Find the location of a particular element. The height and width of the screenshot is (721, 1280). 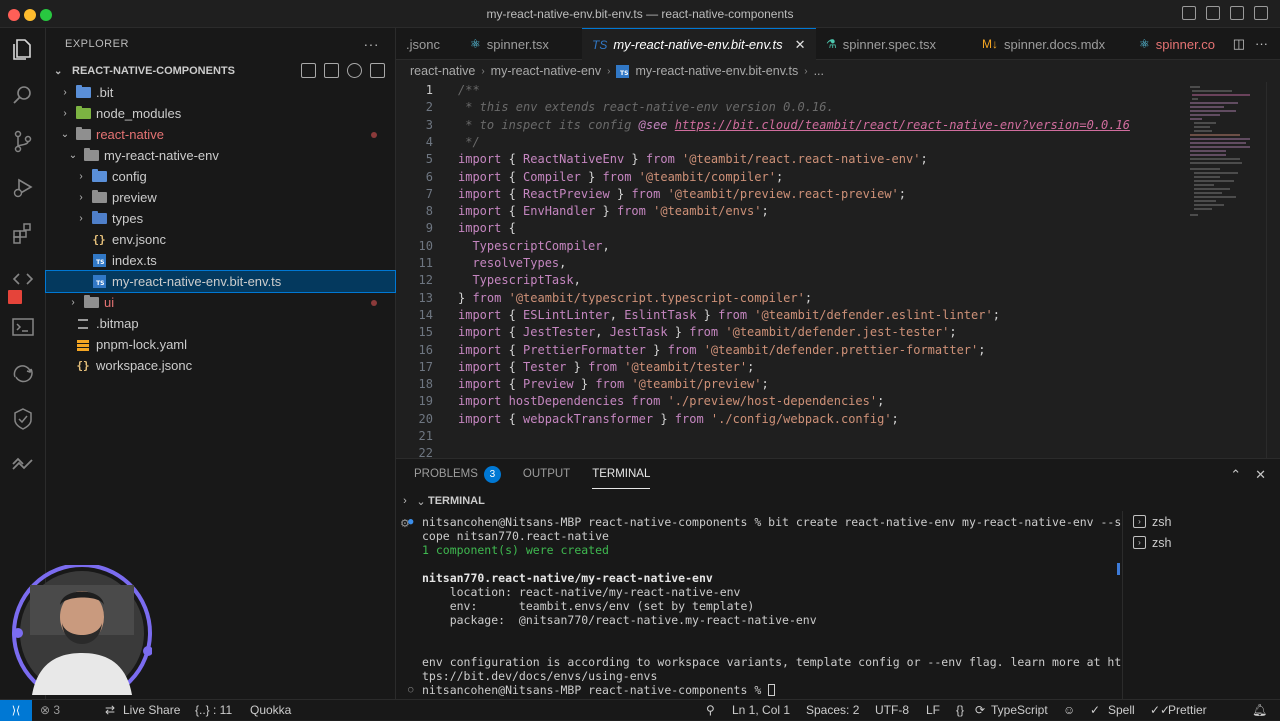

problems-status: ⊗ 3 is located at coordinates (50, 710).